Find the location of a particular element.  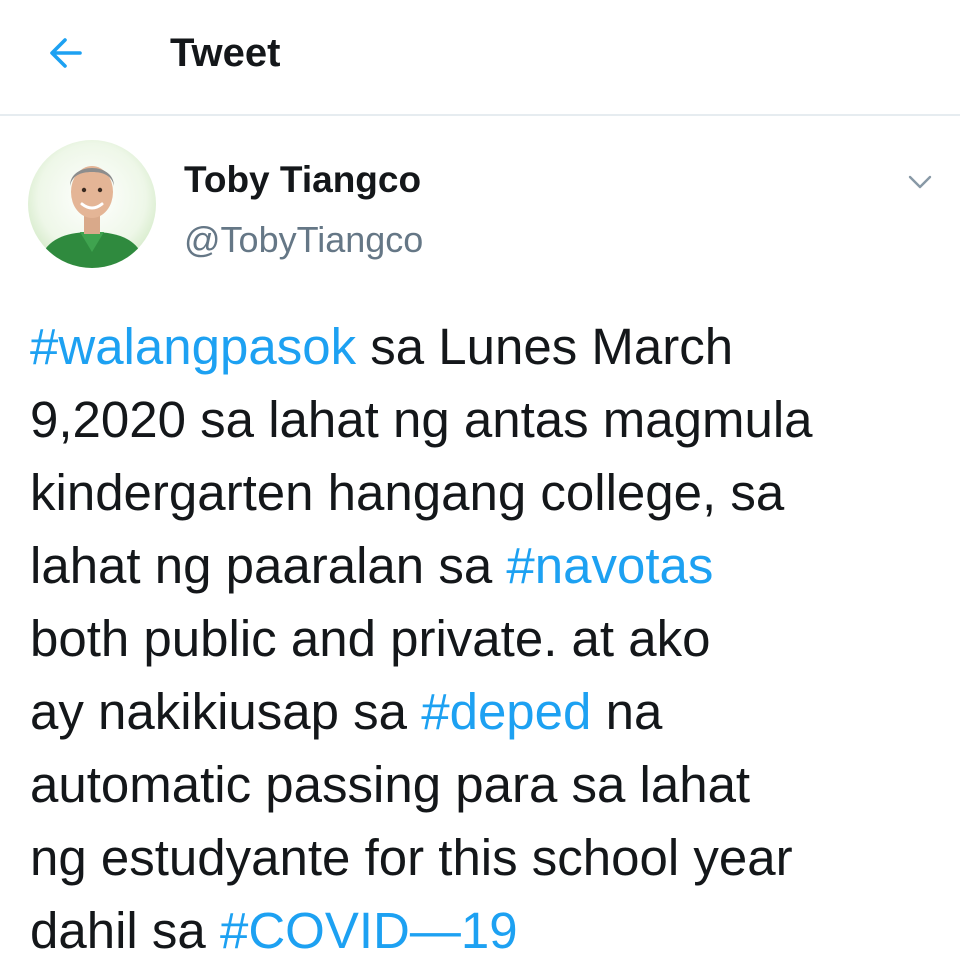

tweet-line: dahil sa #COVID—19 is located at coordinates (490, 927).